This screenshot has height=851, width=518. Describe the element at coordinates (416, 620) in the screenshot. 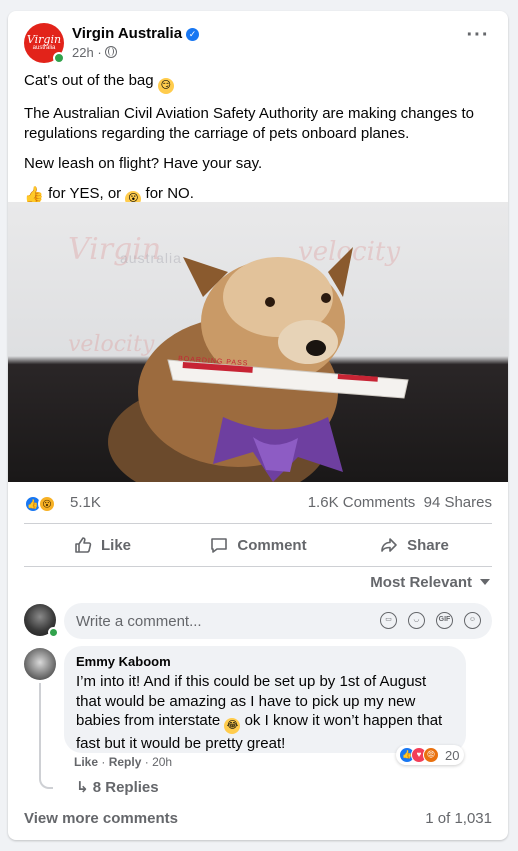

I see `emoji-icon: ◡` at that location.